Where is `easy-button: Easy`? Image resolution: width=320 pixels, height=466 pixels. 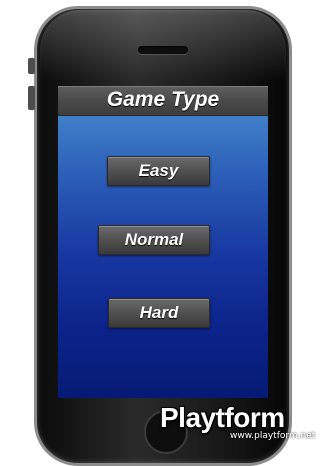
easy-button: Easy is located at coordinates (158, 171).